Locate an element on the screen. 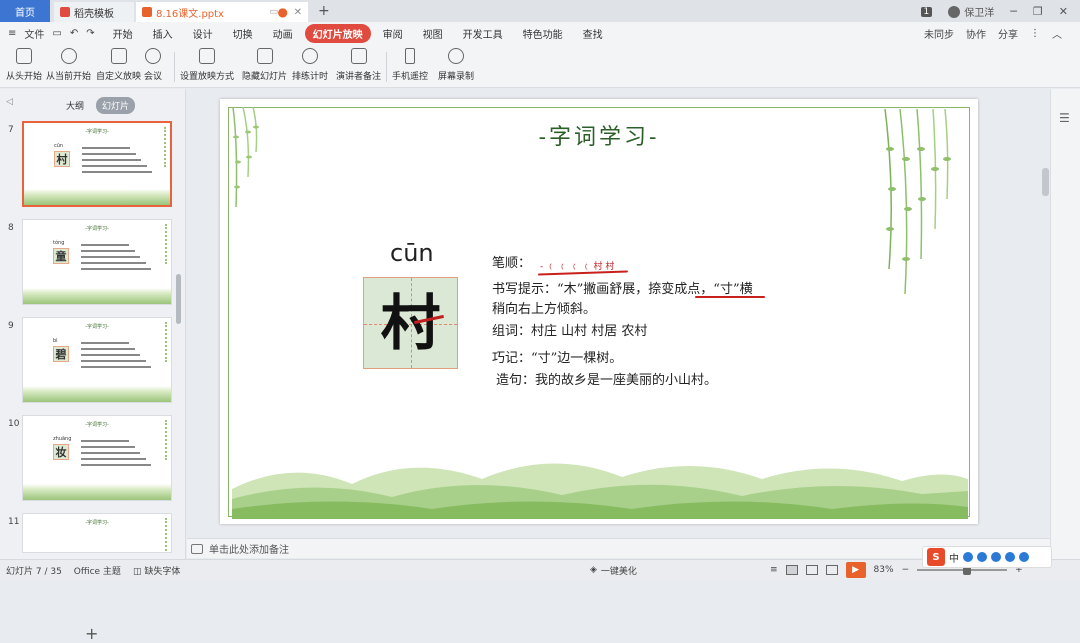 Image resolution: width=1080 pixels, height=643 pixels. tab-ribbon-2: 设计 is located at coordinates (203, 33).